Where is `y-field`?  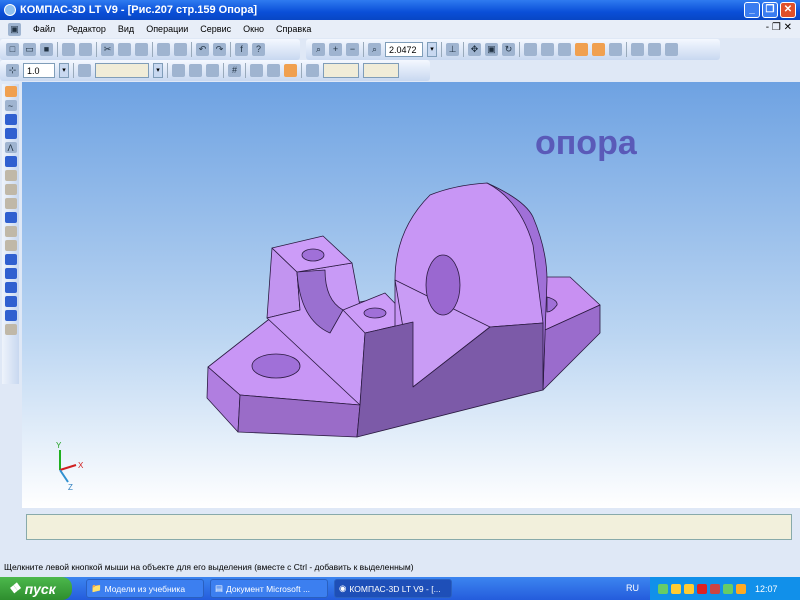
y-field is located at coordinates (381, 70).